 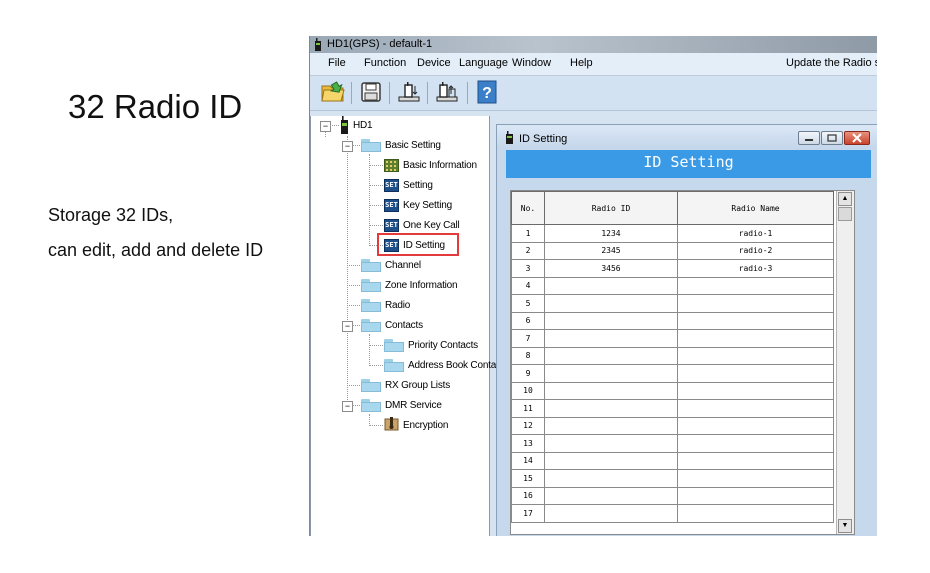 What do you see at coordinates (427, 205) in the screenshot?
I see `tree-label-key-setting: Key Setting` at bounding box center [427, 205].